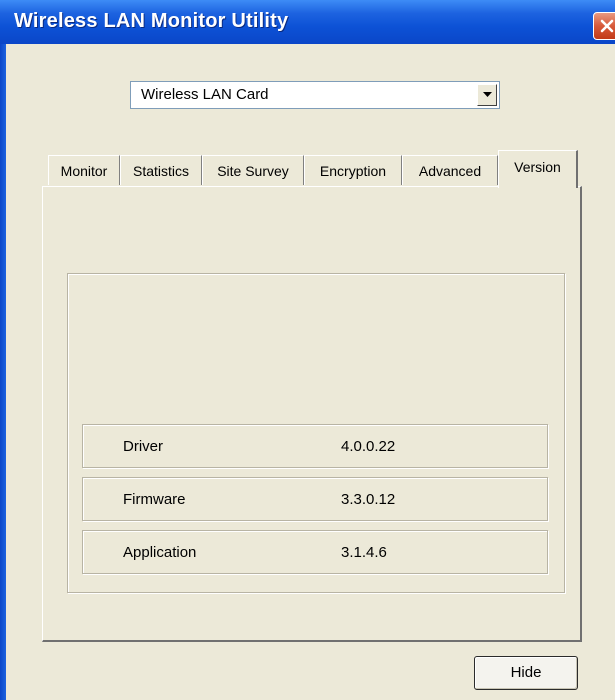 The image size is (615, 700). What do you see at coordinates (607, 26) in the screenshot?
I see `close-icon` at bounding box center [607, 26].